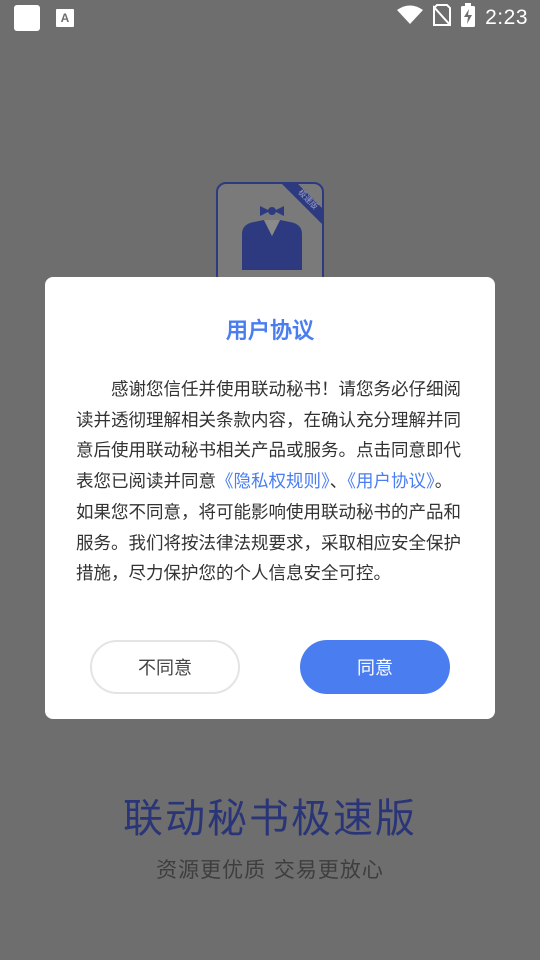 This screenshot has width=540, height=960. What do you see at coordinates (270, 236) in the screenshot?
I see `app-logo: 极速版` at bounding box center [270, 236].